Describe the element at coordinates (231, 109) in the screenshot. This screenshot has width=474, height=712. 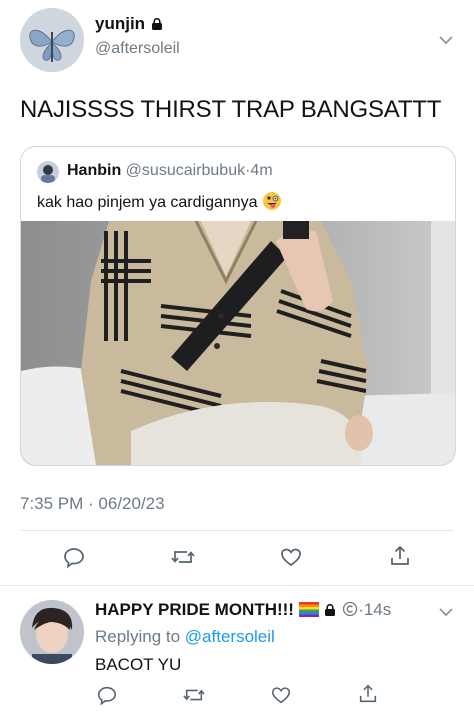
I see `tweet-text: NAJISSSS THIRST TRAP BANGSATTT` at that location.